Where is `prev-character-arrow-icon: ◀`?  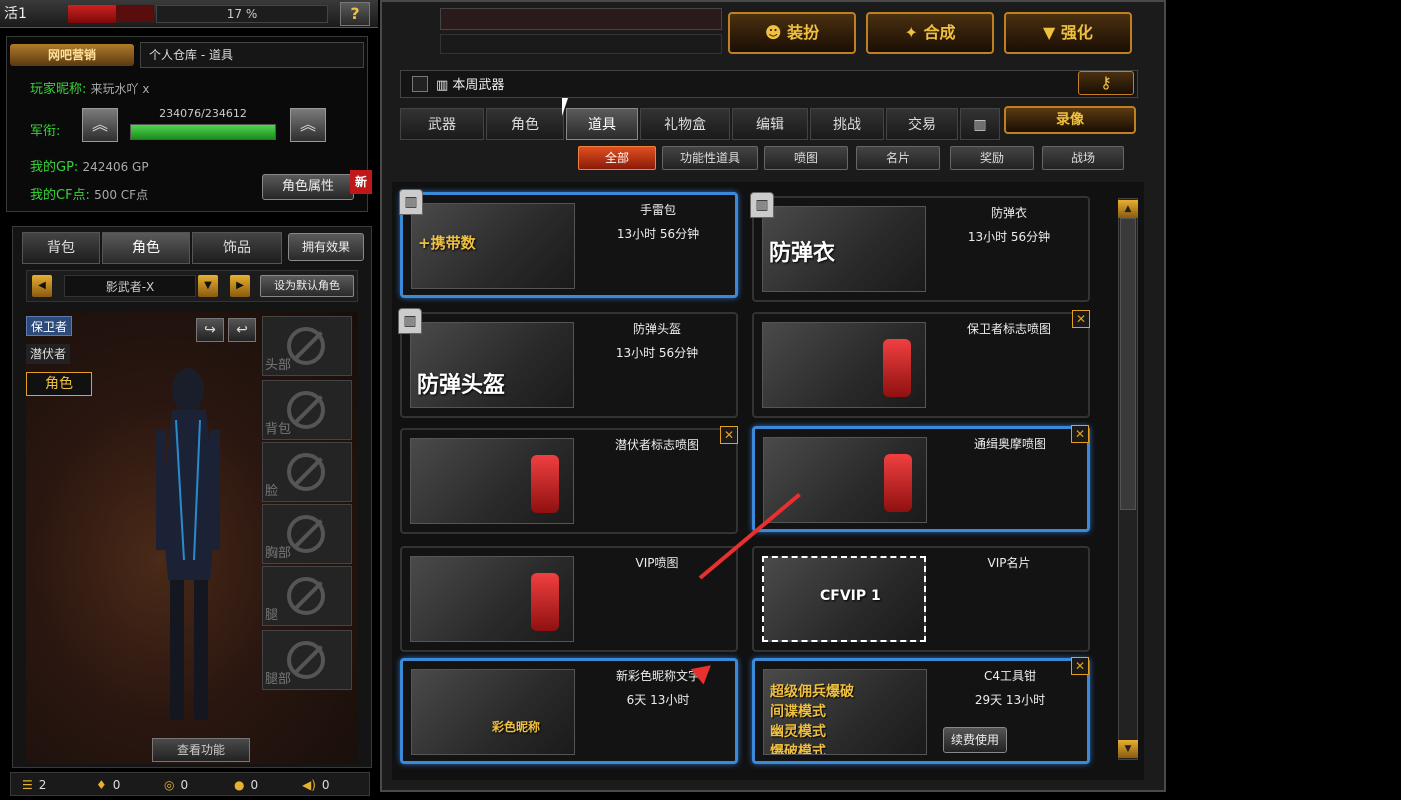
prev-character-arrow-icon: ◀ is located at coordinates (42, 286).